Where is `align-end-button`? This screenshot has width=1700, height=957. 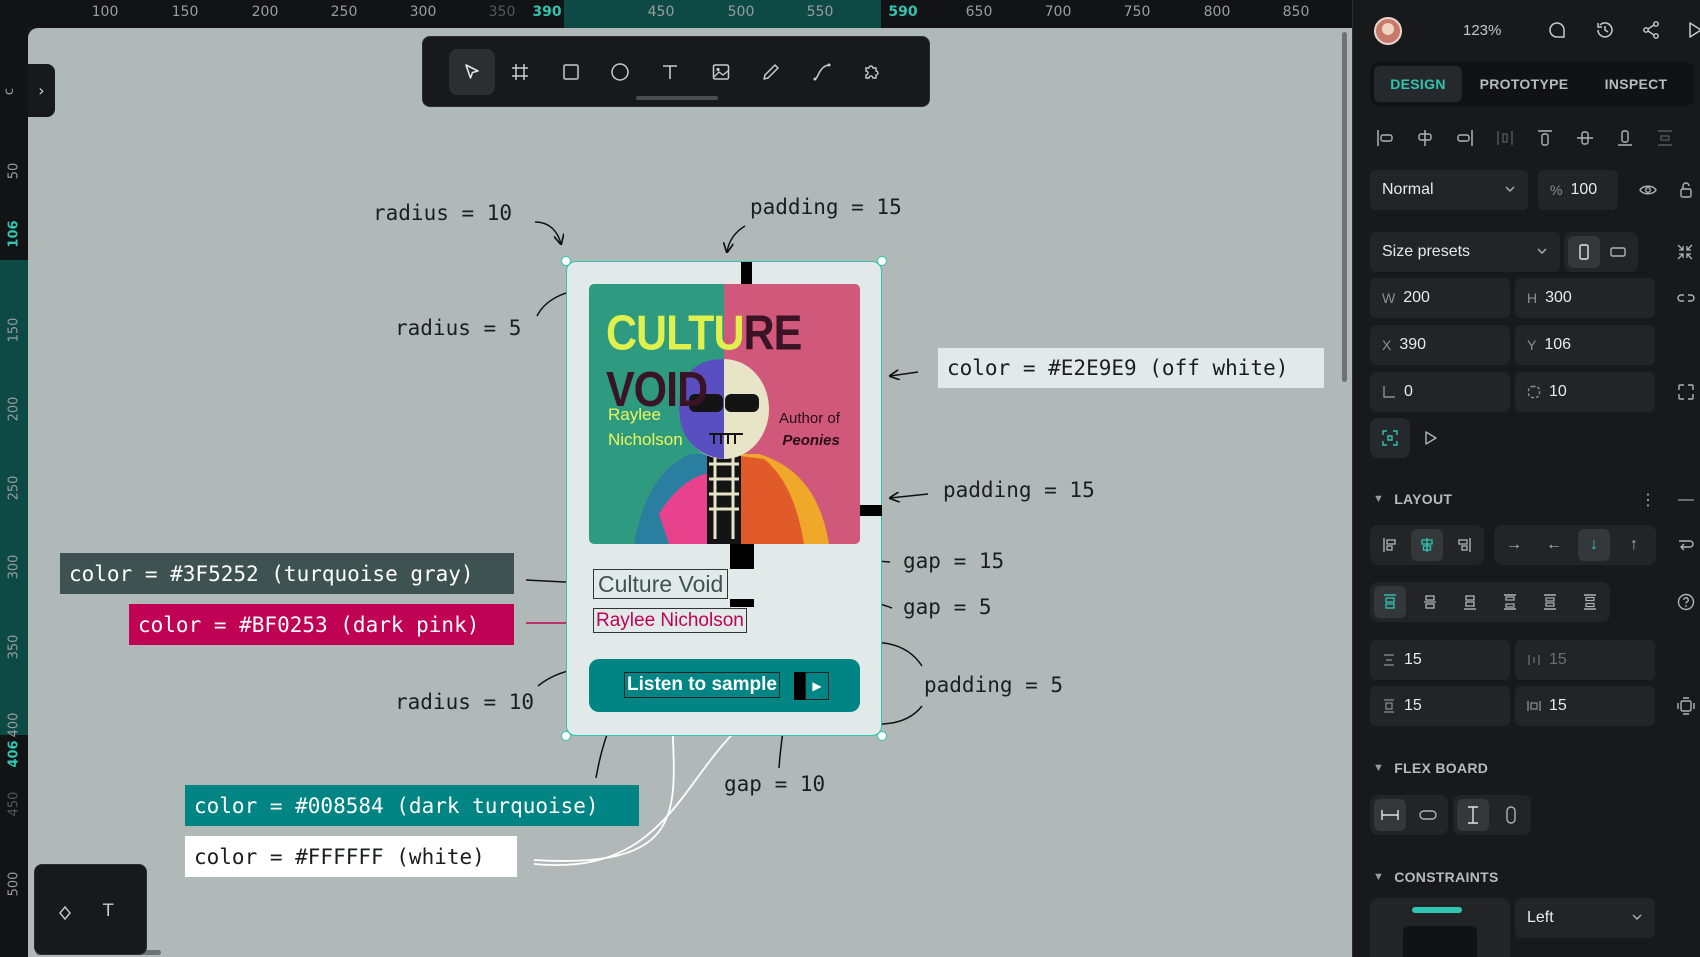 align-end-button is located at coordinates (1464, 545).